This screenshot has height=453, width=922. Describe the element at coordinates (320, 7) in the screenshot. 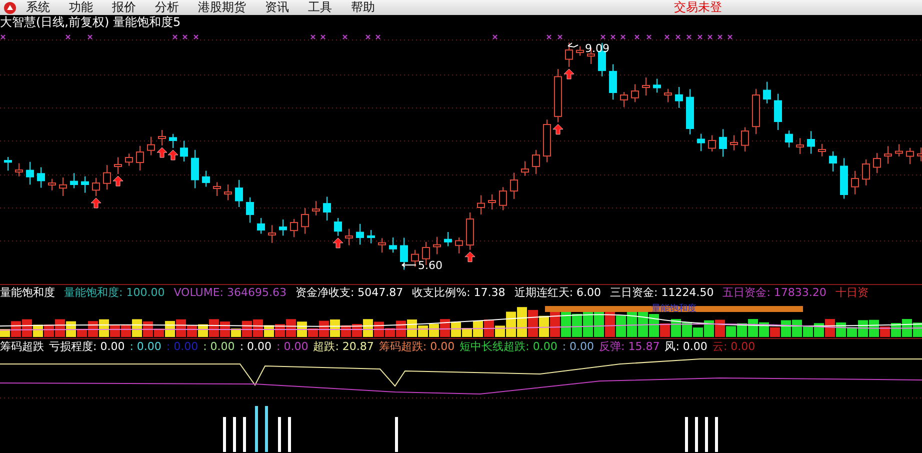

I see `menu-item: 工具` at that location.